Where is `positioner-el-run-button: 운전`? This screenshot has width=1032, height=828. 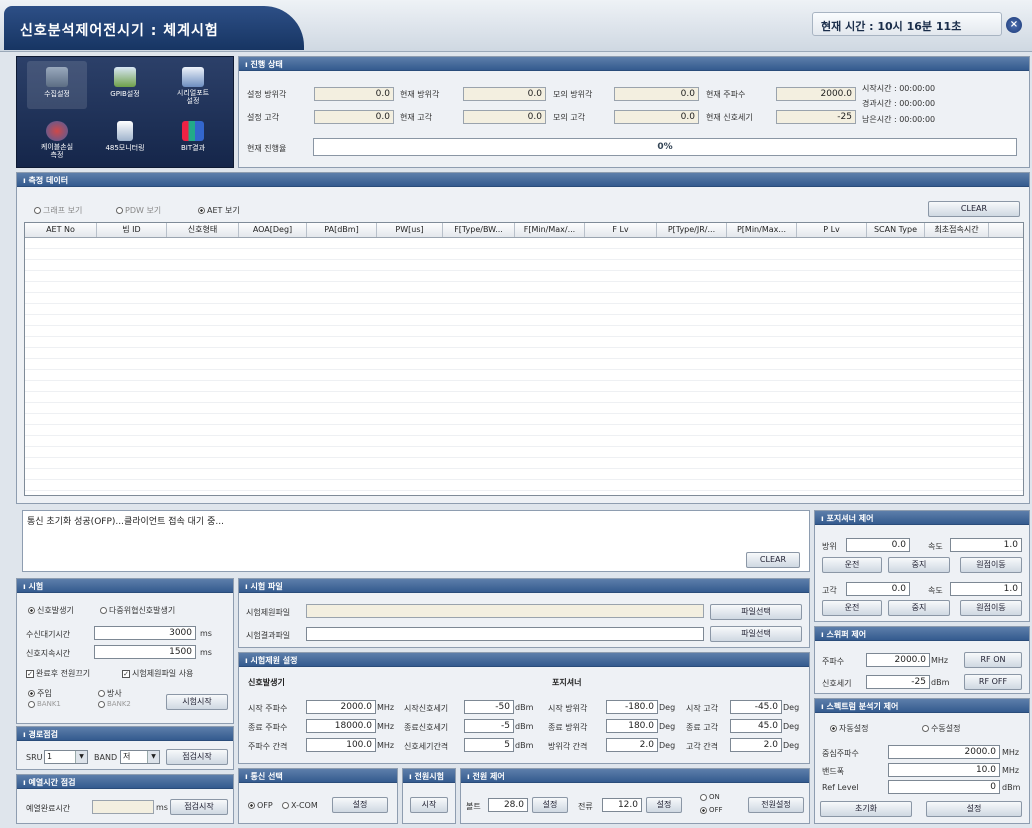
positioner-el-run-button: 운전 is located at coordinates (852, 608).